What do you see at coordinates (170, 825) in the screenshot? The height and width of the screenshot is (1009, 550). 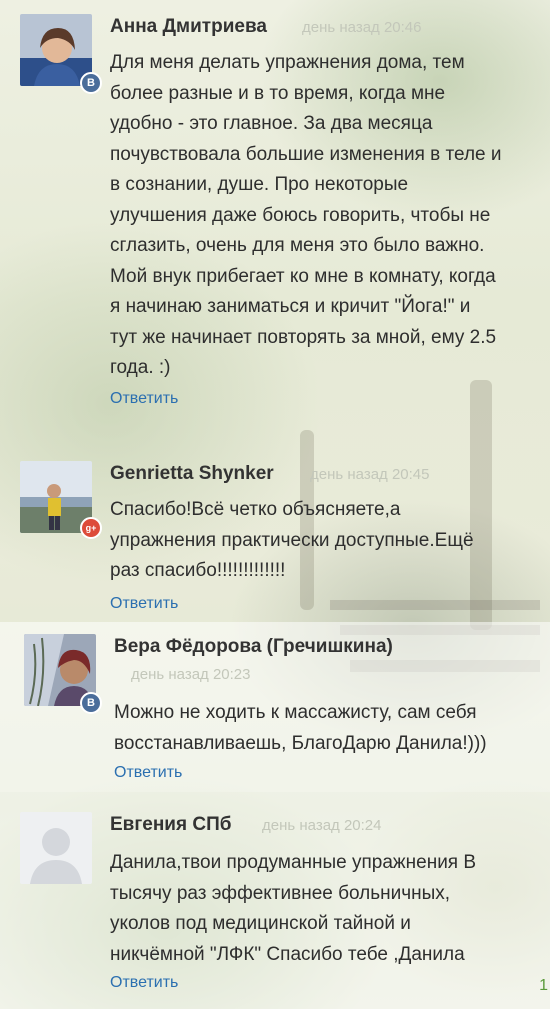 I see `author-name: Евгения СПб` at bounding box center [170, 825].